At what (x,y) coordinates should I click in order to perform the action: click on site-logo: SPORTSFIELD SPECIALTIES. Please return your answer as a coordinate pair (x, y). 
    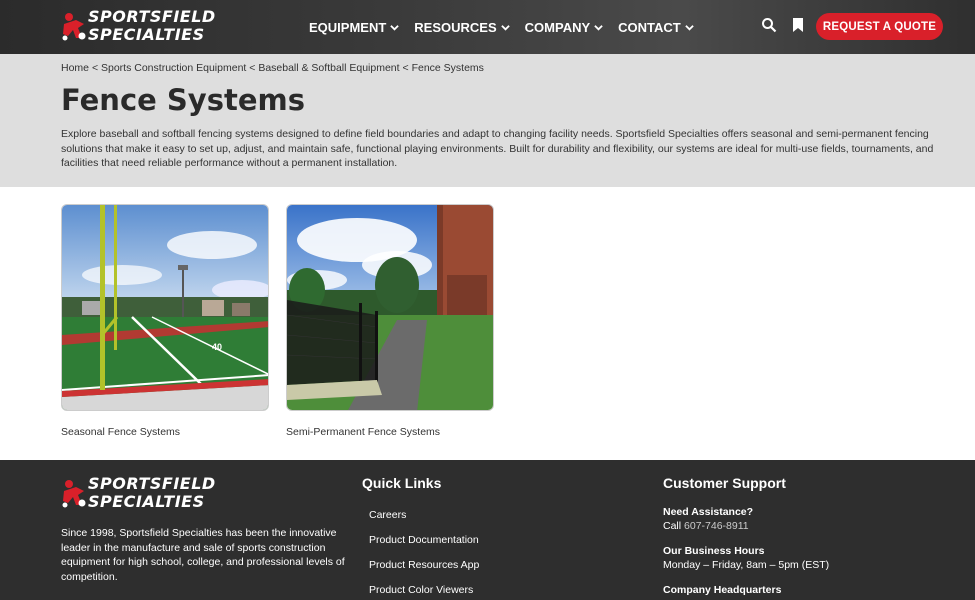
    Looking at the image, I should click on (137, 27).